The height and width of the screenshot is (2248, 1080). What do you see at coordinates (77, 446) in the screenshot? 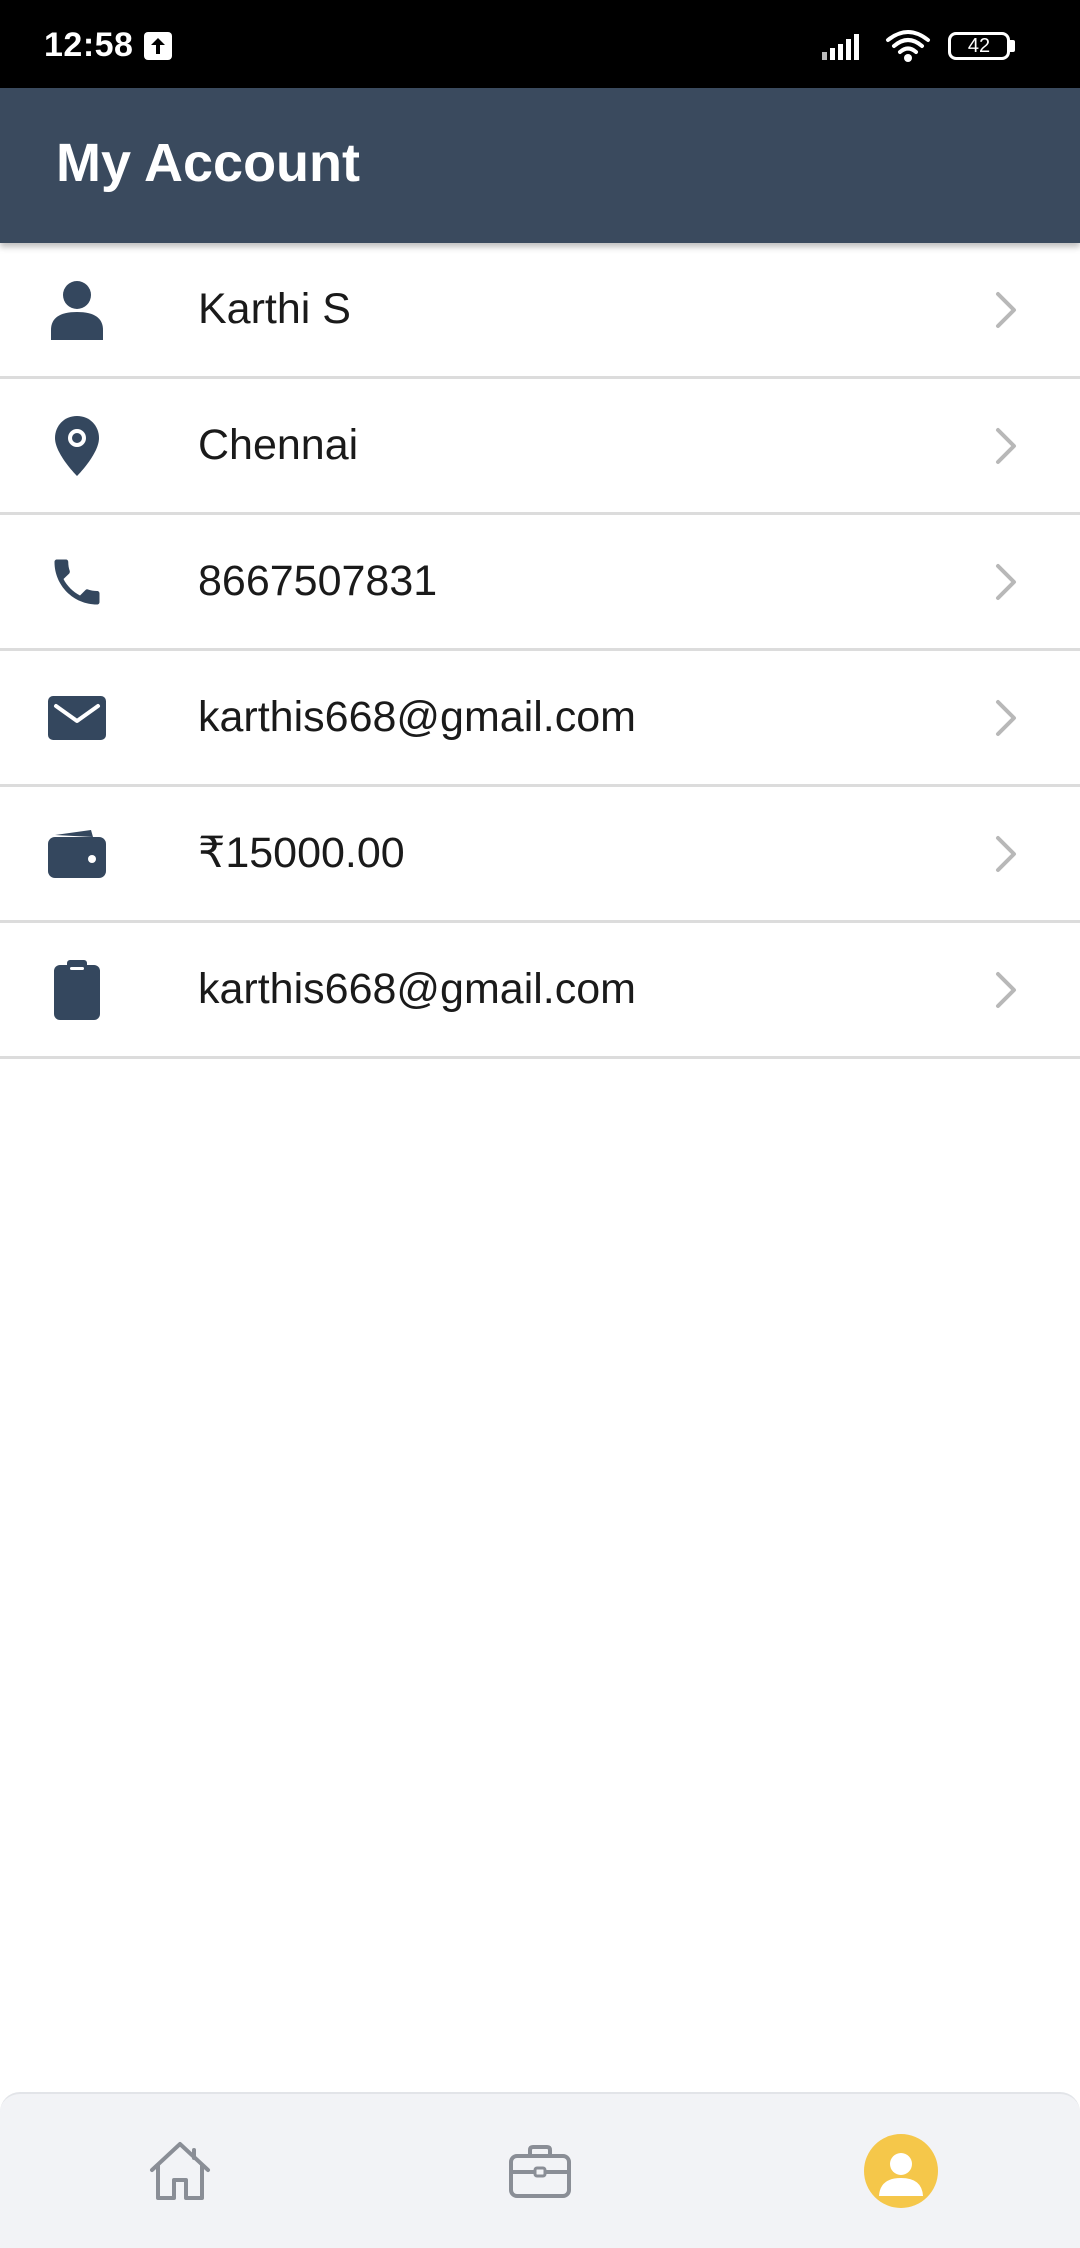
I see `location-pin-icon` at bounding box center [77, 446].